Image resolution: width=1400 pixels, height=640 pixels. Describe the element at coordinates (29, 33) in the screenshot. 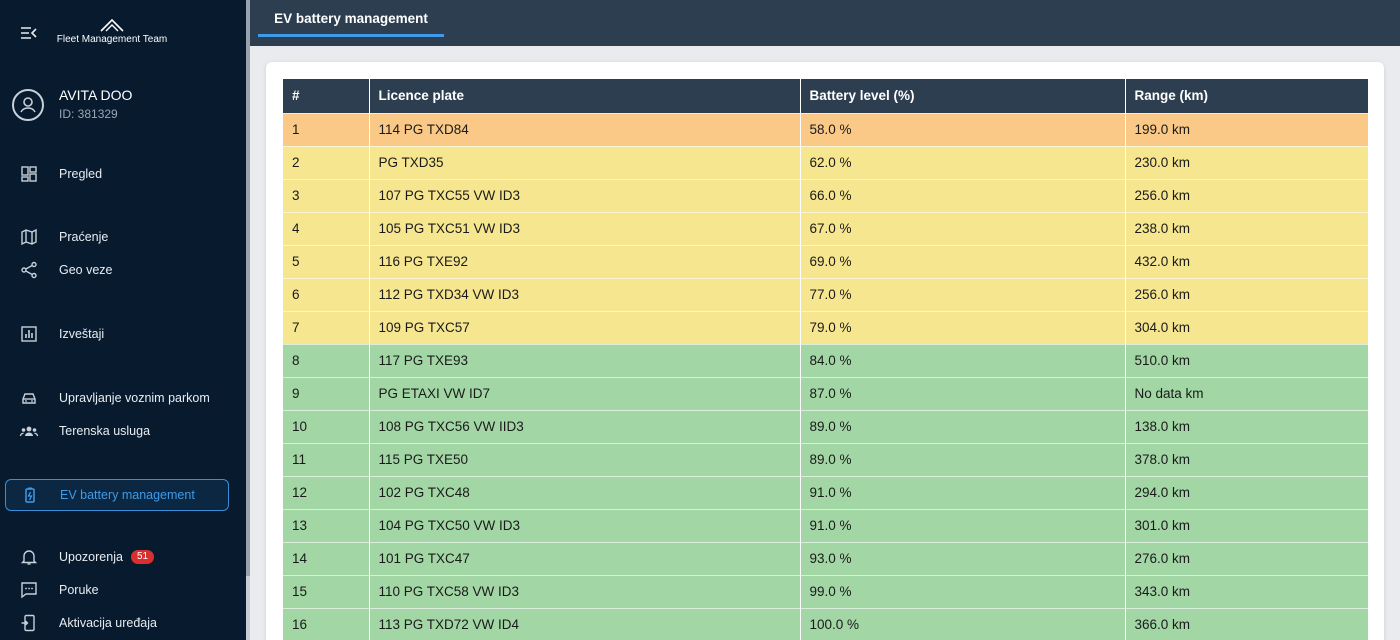

I see `menu-collapse-icon` at that location.